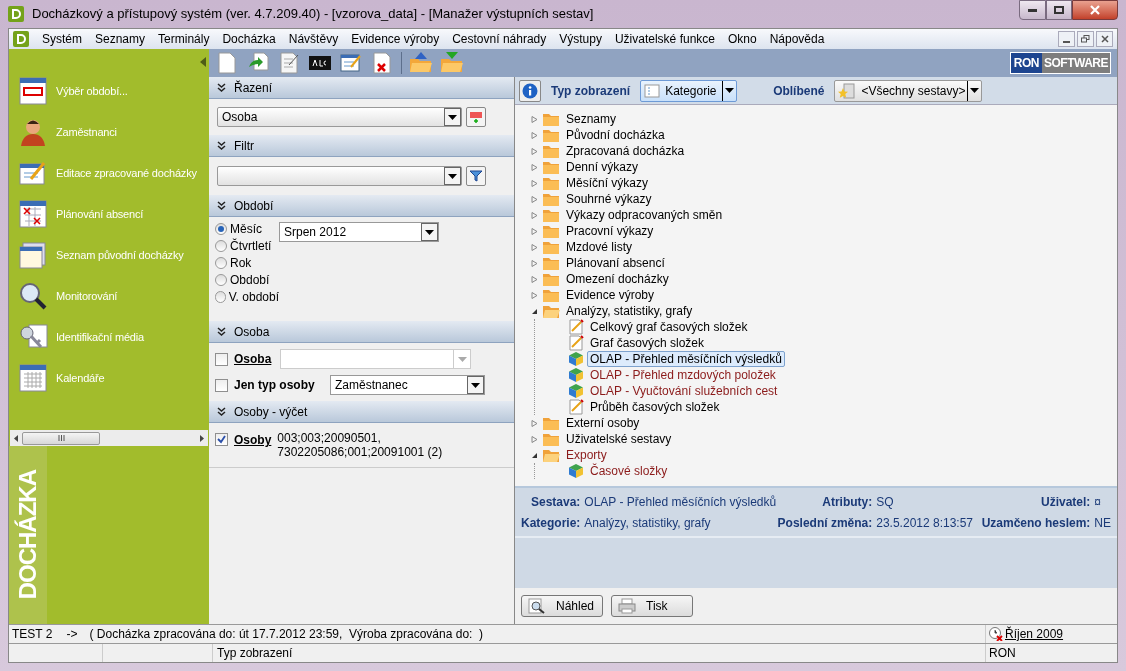 Image resolution: width=1126 pixels, height=671 pixels. Describe the element at coordinates (351, 63) in the screenshot. I see `form-edit-icon` at that location.